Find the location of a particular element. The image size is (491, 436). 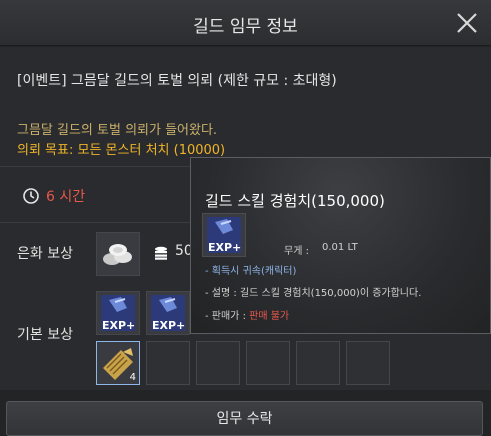

accept-quest-button: 임무 수락 is located at coordinates (244, 418).